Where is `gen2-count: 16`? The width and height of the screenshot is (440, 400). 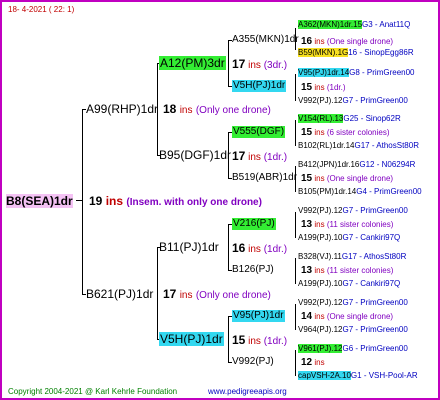
gen2-count: 16 is located at coordinates (239, 248).